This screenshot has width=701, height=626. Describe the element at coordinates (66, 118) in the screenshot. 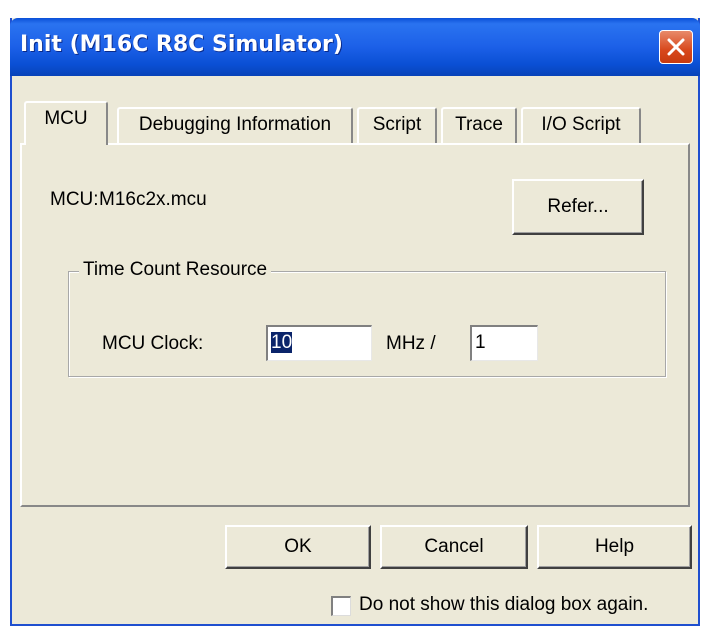

I see `tab-mcu-label: MCU` at that location.